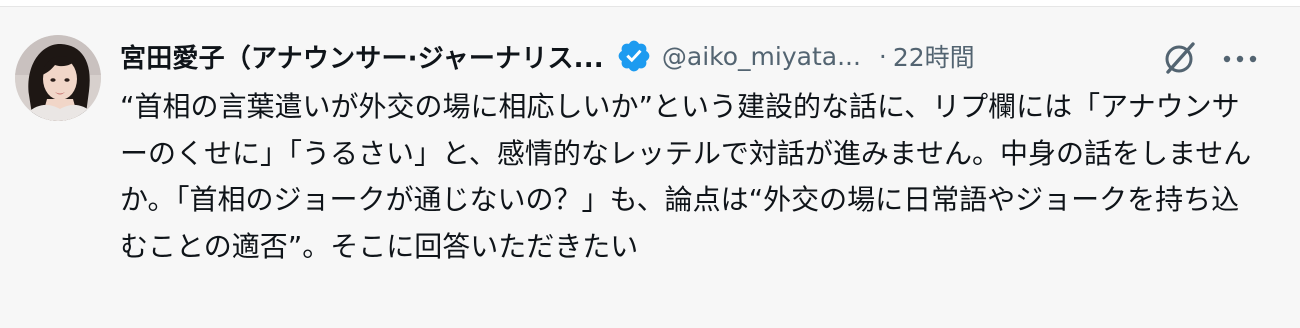 The image size is (1300, 328). Describe the element at coordinates (1180, 58) in the screenshot. I see `grok-icon` at that location.